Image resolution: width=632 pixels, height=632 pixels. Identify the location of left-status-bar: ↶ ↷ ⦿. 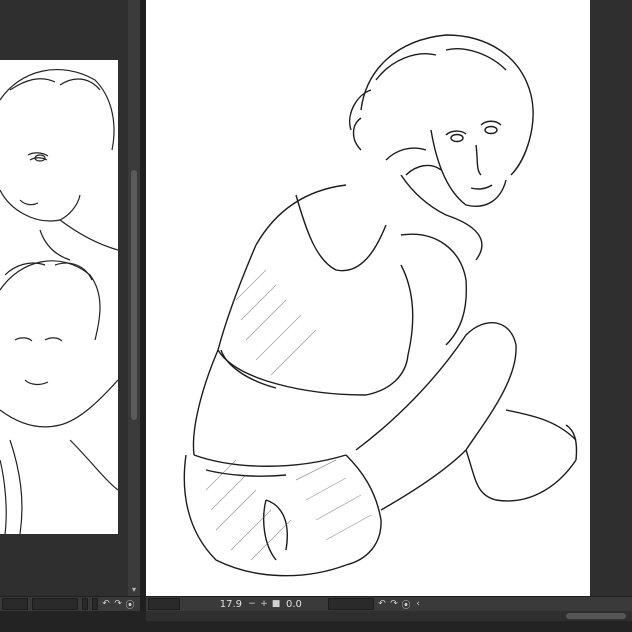
(70, 603).